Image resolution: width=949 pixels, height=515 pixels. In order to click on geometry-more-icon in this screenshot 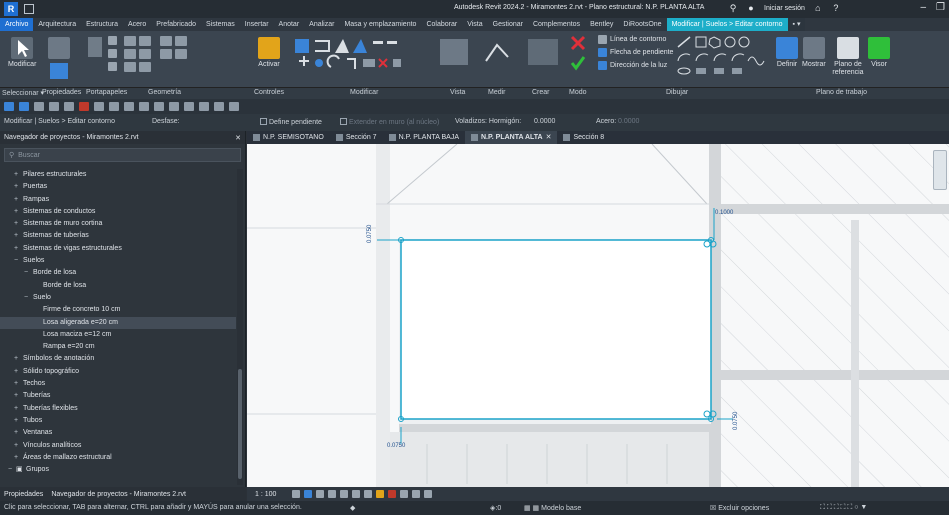, I will do `click(166, 41)`.